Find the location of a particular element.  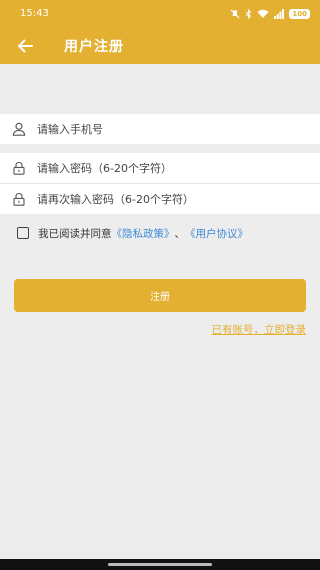

password-field is located at coordinates (160, 168).